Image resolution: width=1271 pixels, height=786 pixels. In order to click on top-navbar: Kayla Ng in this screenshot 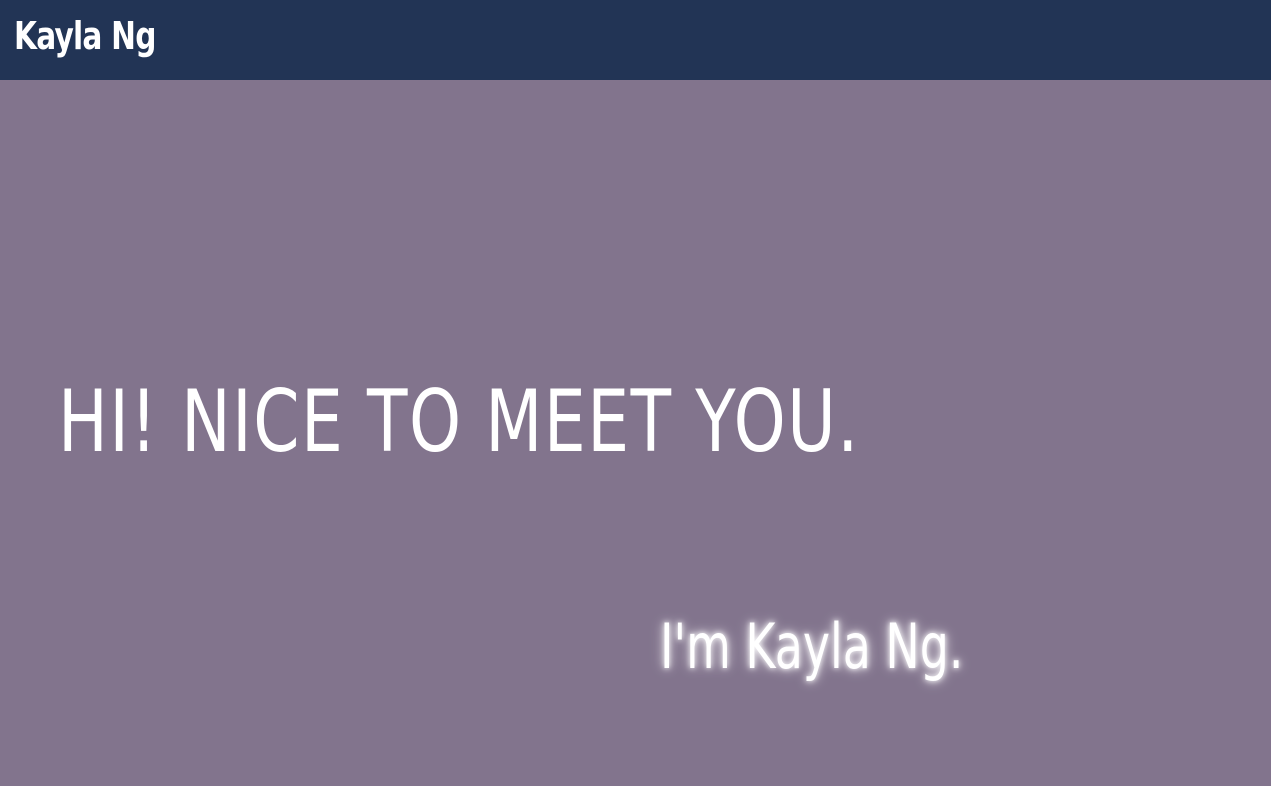, I will do `click(635, 40)`.